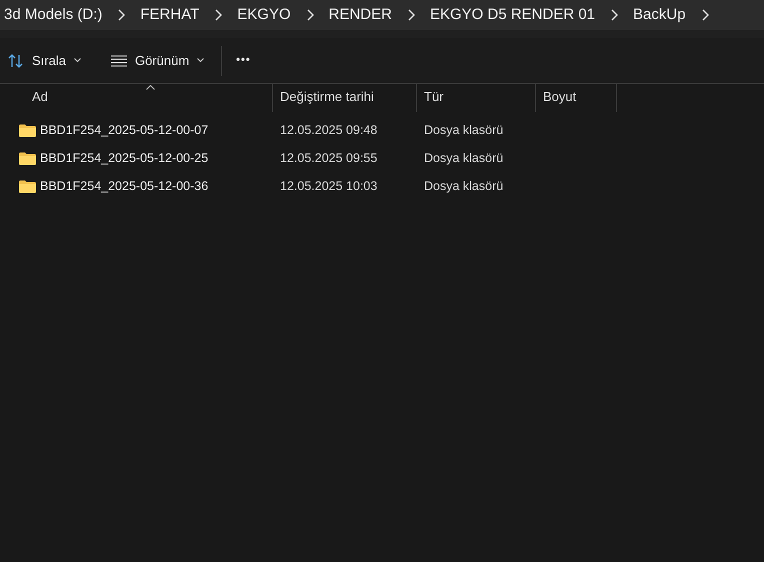  What do you see at coordinates (170, 15) in the screenshot?
I see `breadcrumb-item: FERHAT` at bounding box center [170, 15].